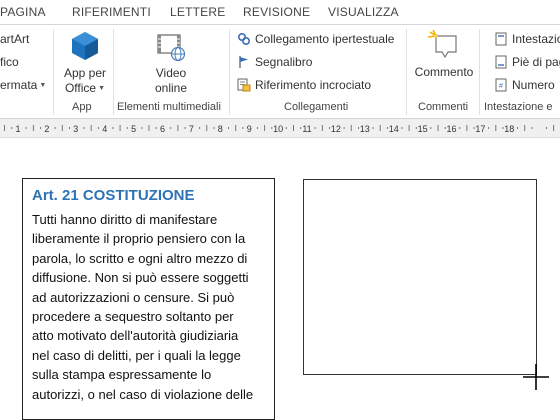  I want to click on hyperlink-button: Collegamento ipertestuale, so click(315, 39).